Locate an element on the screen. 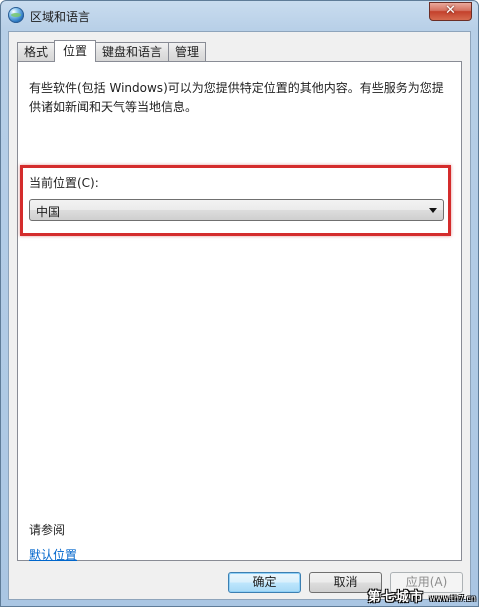 Image resolution: width=479 pixels, height=607 pixels. current-location-label: 当前位置(C): is located at coordinates (64, 183).